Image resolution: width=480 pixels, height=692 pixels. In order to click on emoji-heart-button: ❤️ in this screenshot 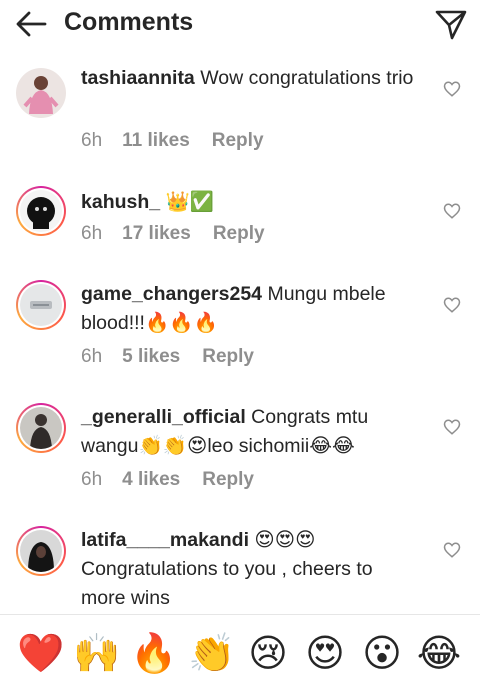, I will do `click(40, 654)`.